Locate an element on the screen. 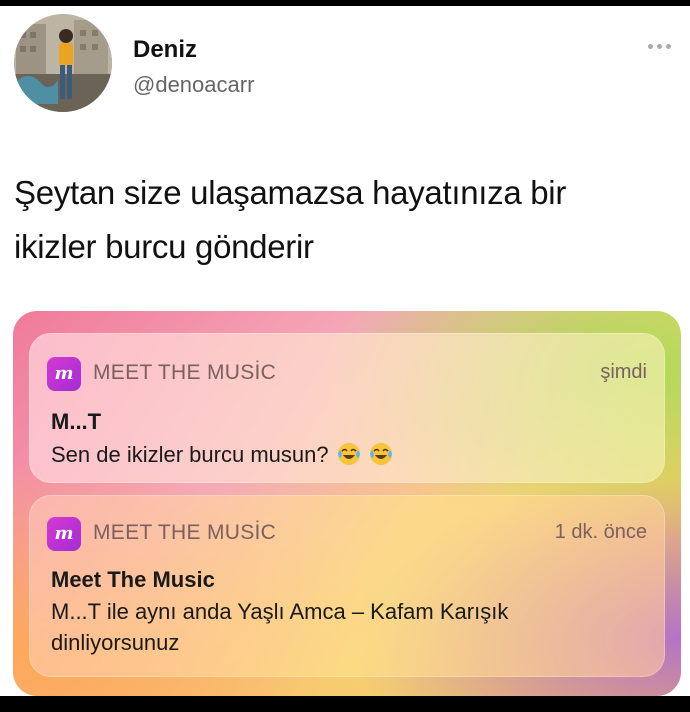  more-options-icon is located at coordinates (663, 46).